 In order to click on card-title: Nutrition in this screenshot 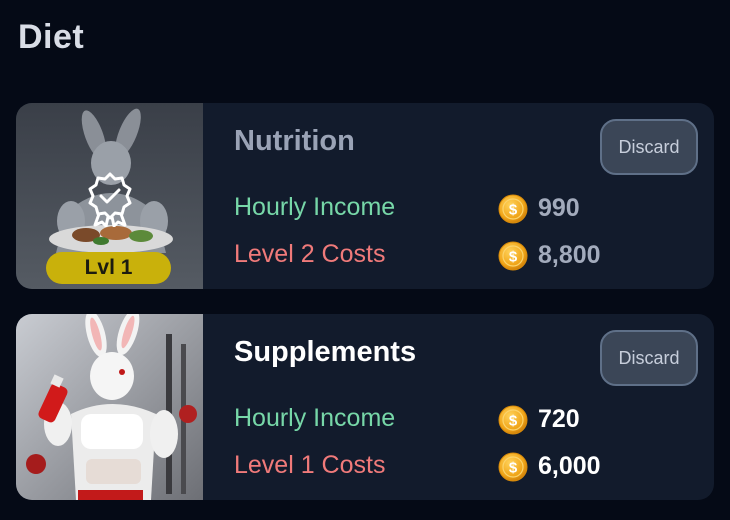, I will do `click(294, 141)`.